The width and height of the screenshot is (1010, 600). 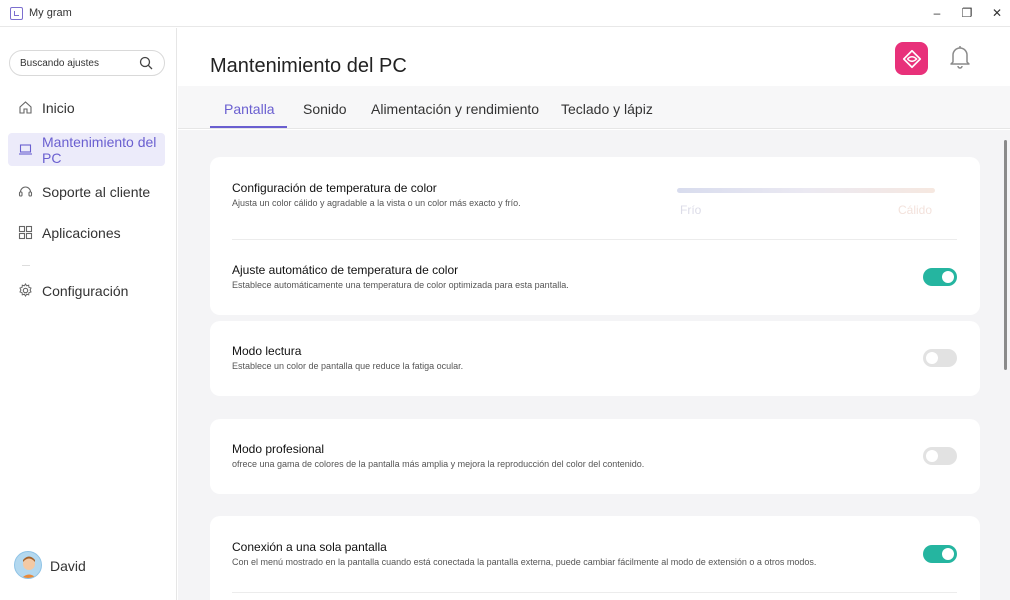 I want to click on sidebar-item-label: Inicio, so click(x=58, y=108).